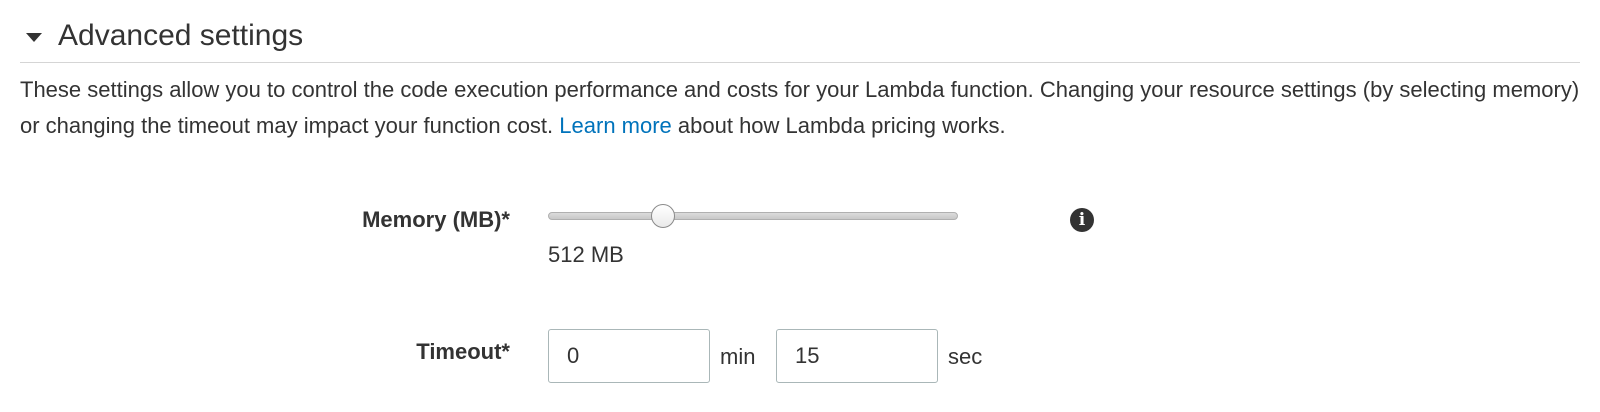  Describe the element at coordinates (436, 219) in the screenshot. I see `memory-label: Memory (MB)*` at that location.